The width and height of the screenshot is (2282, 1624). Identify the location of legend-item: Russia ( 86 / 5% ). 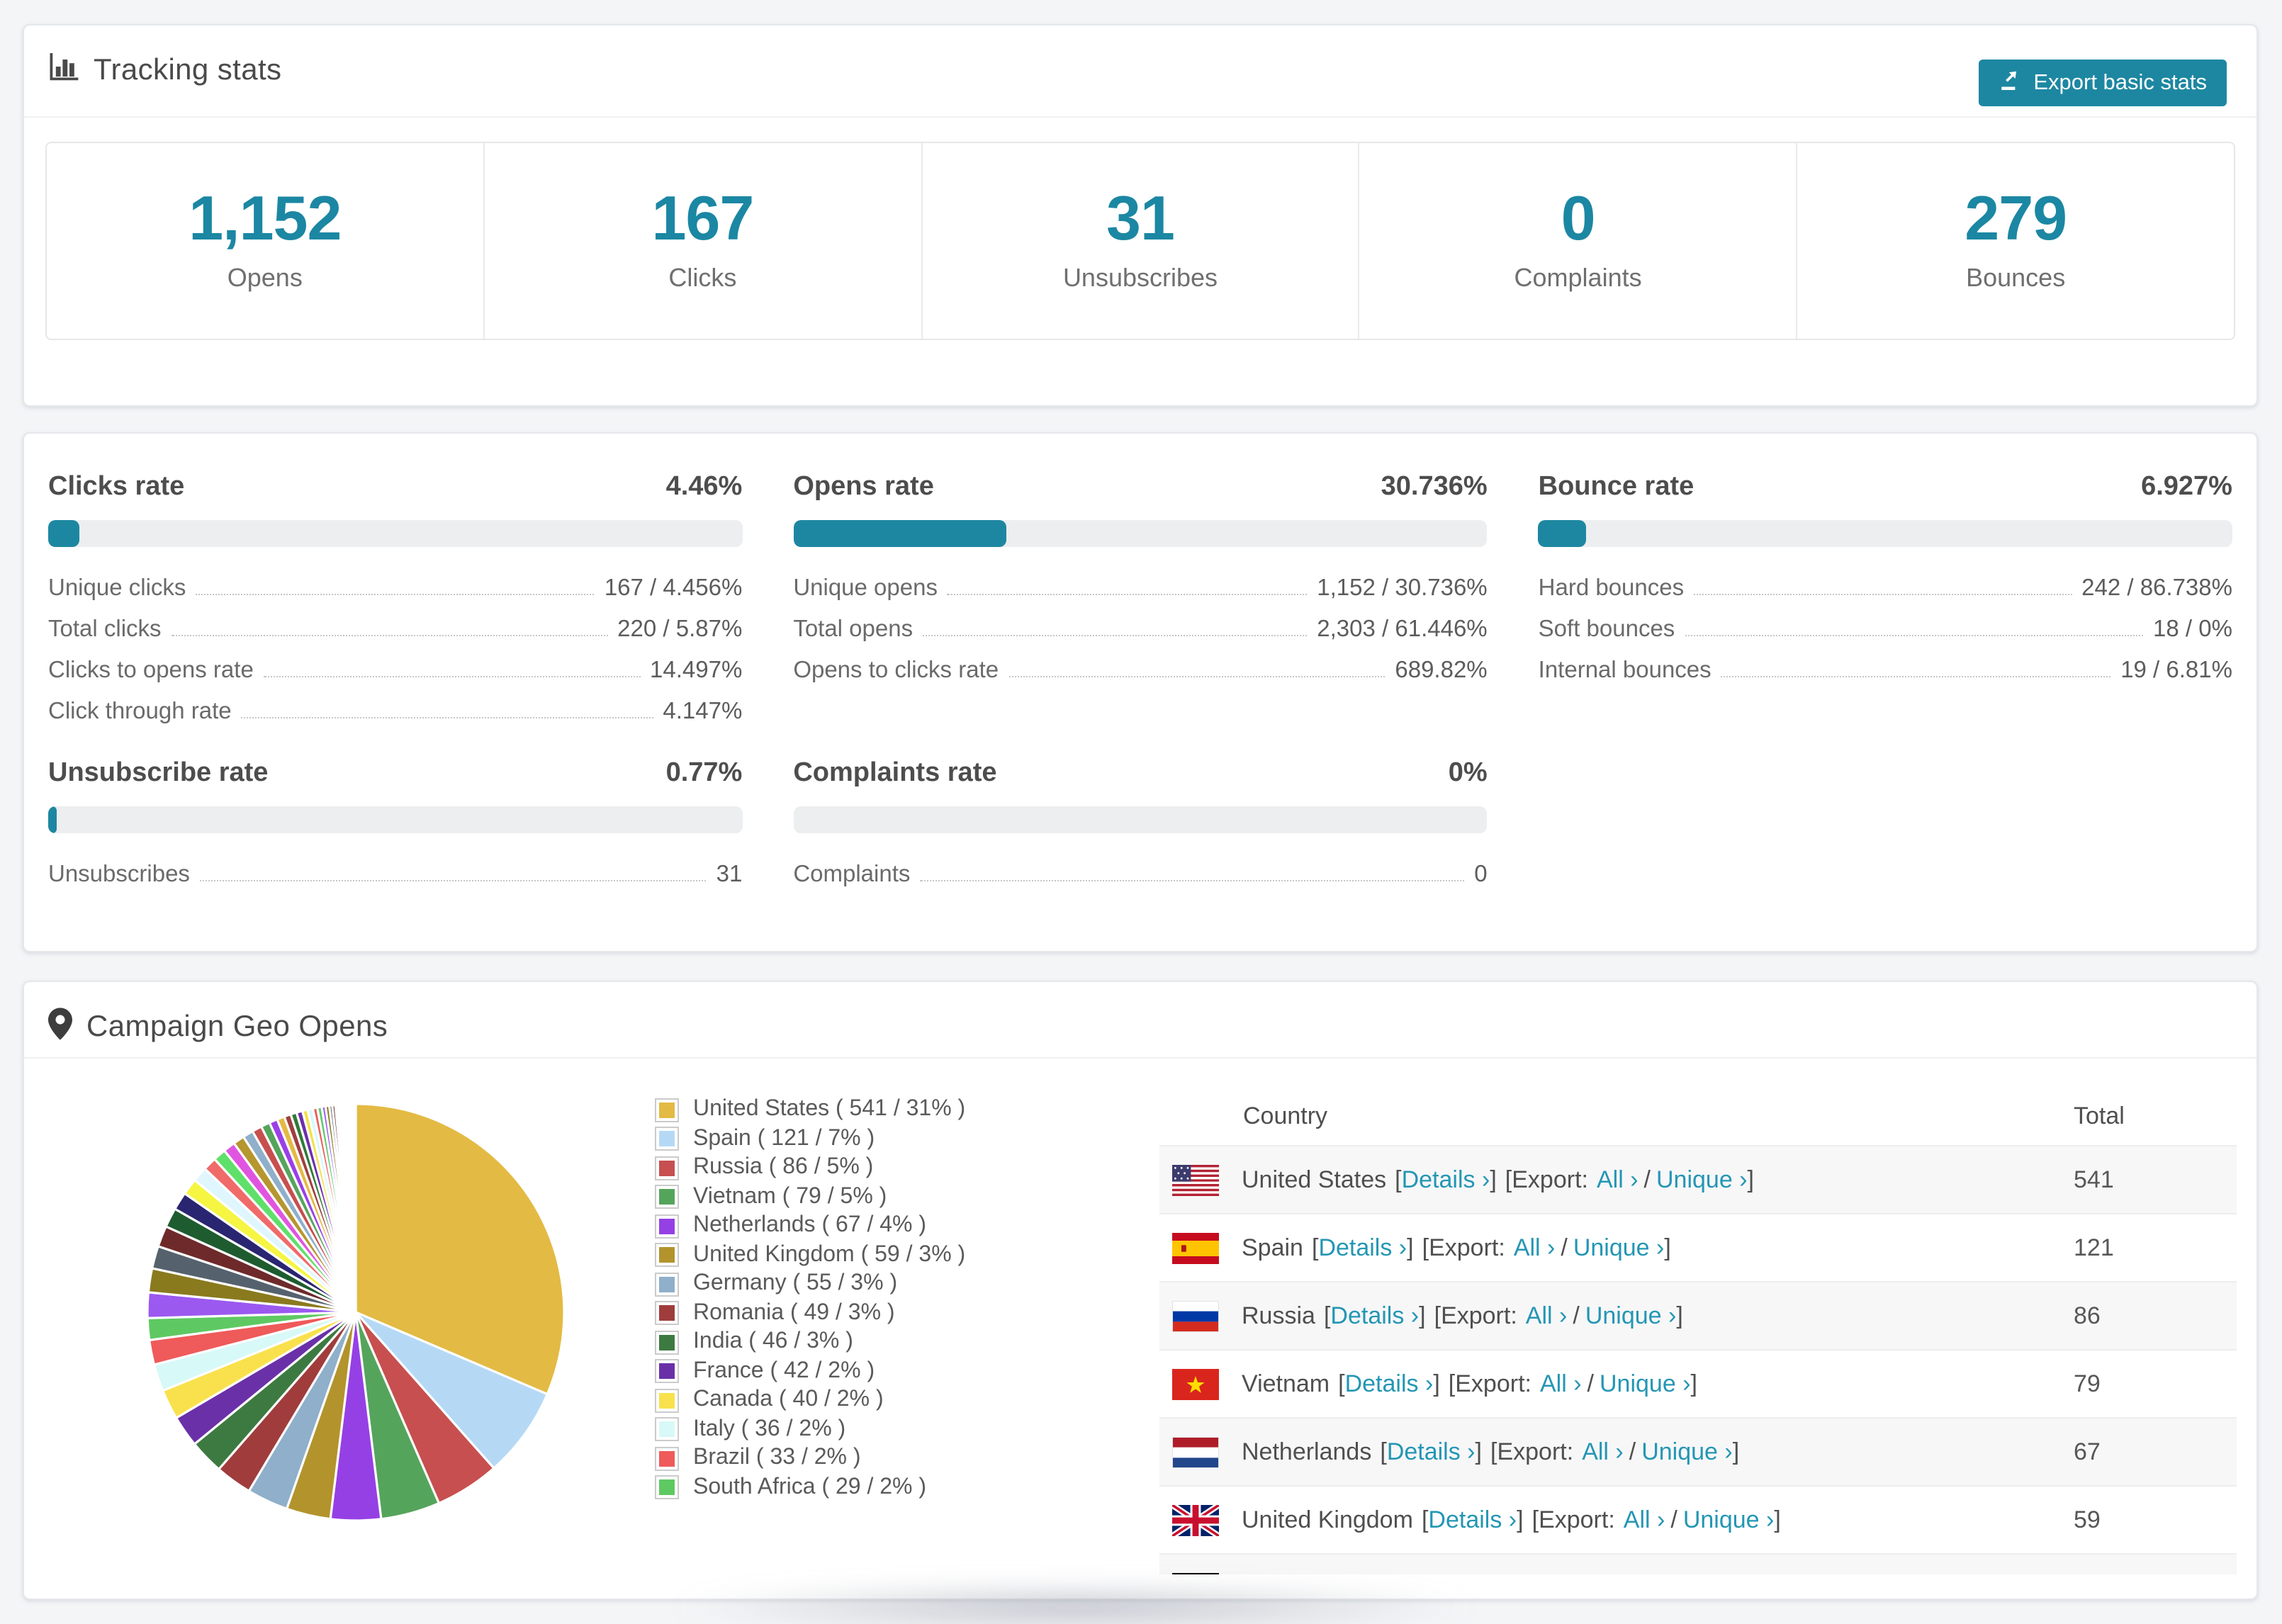
(910, 1169).